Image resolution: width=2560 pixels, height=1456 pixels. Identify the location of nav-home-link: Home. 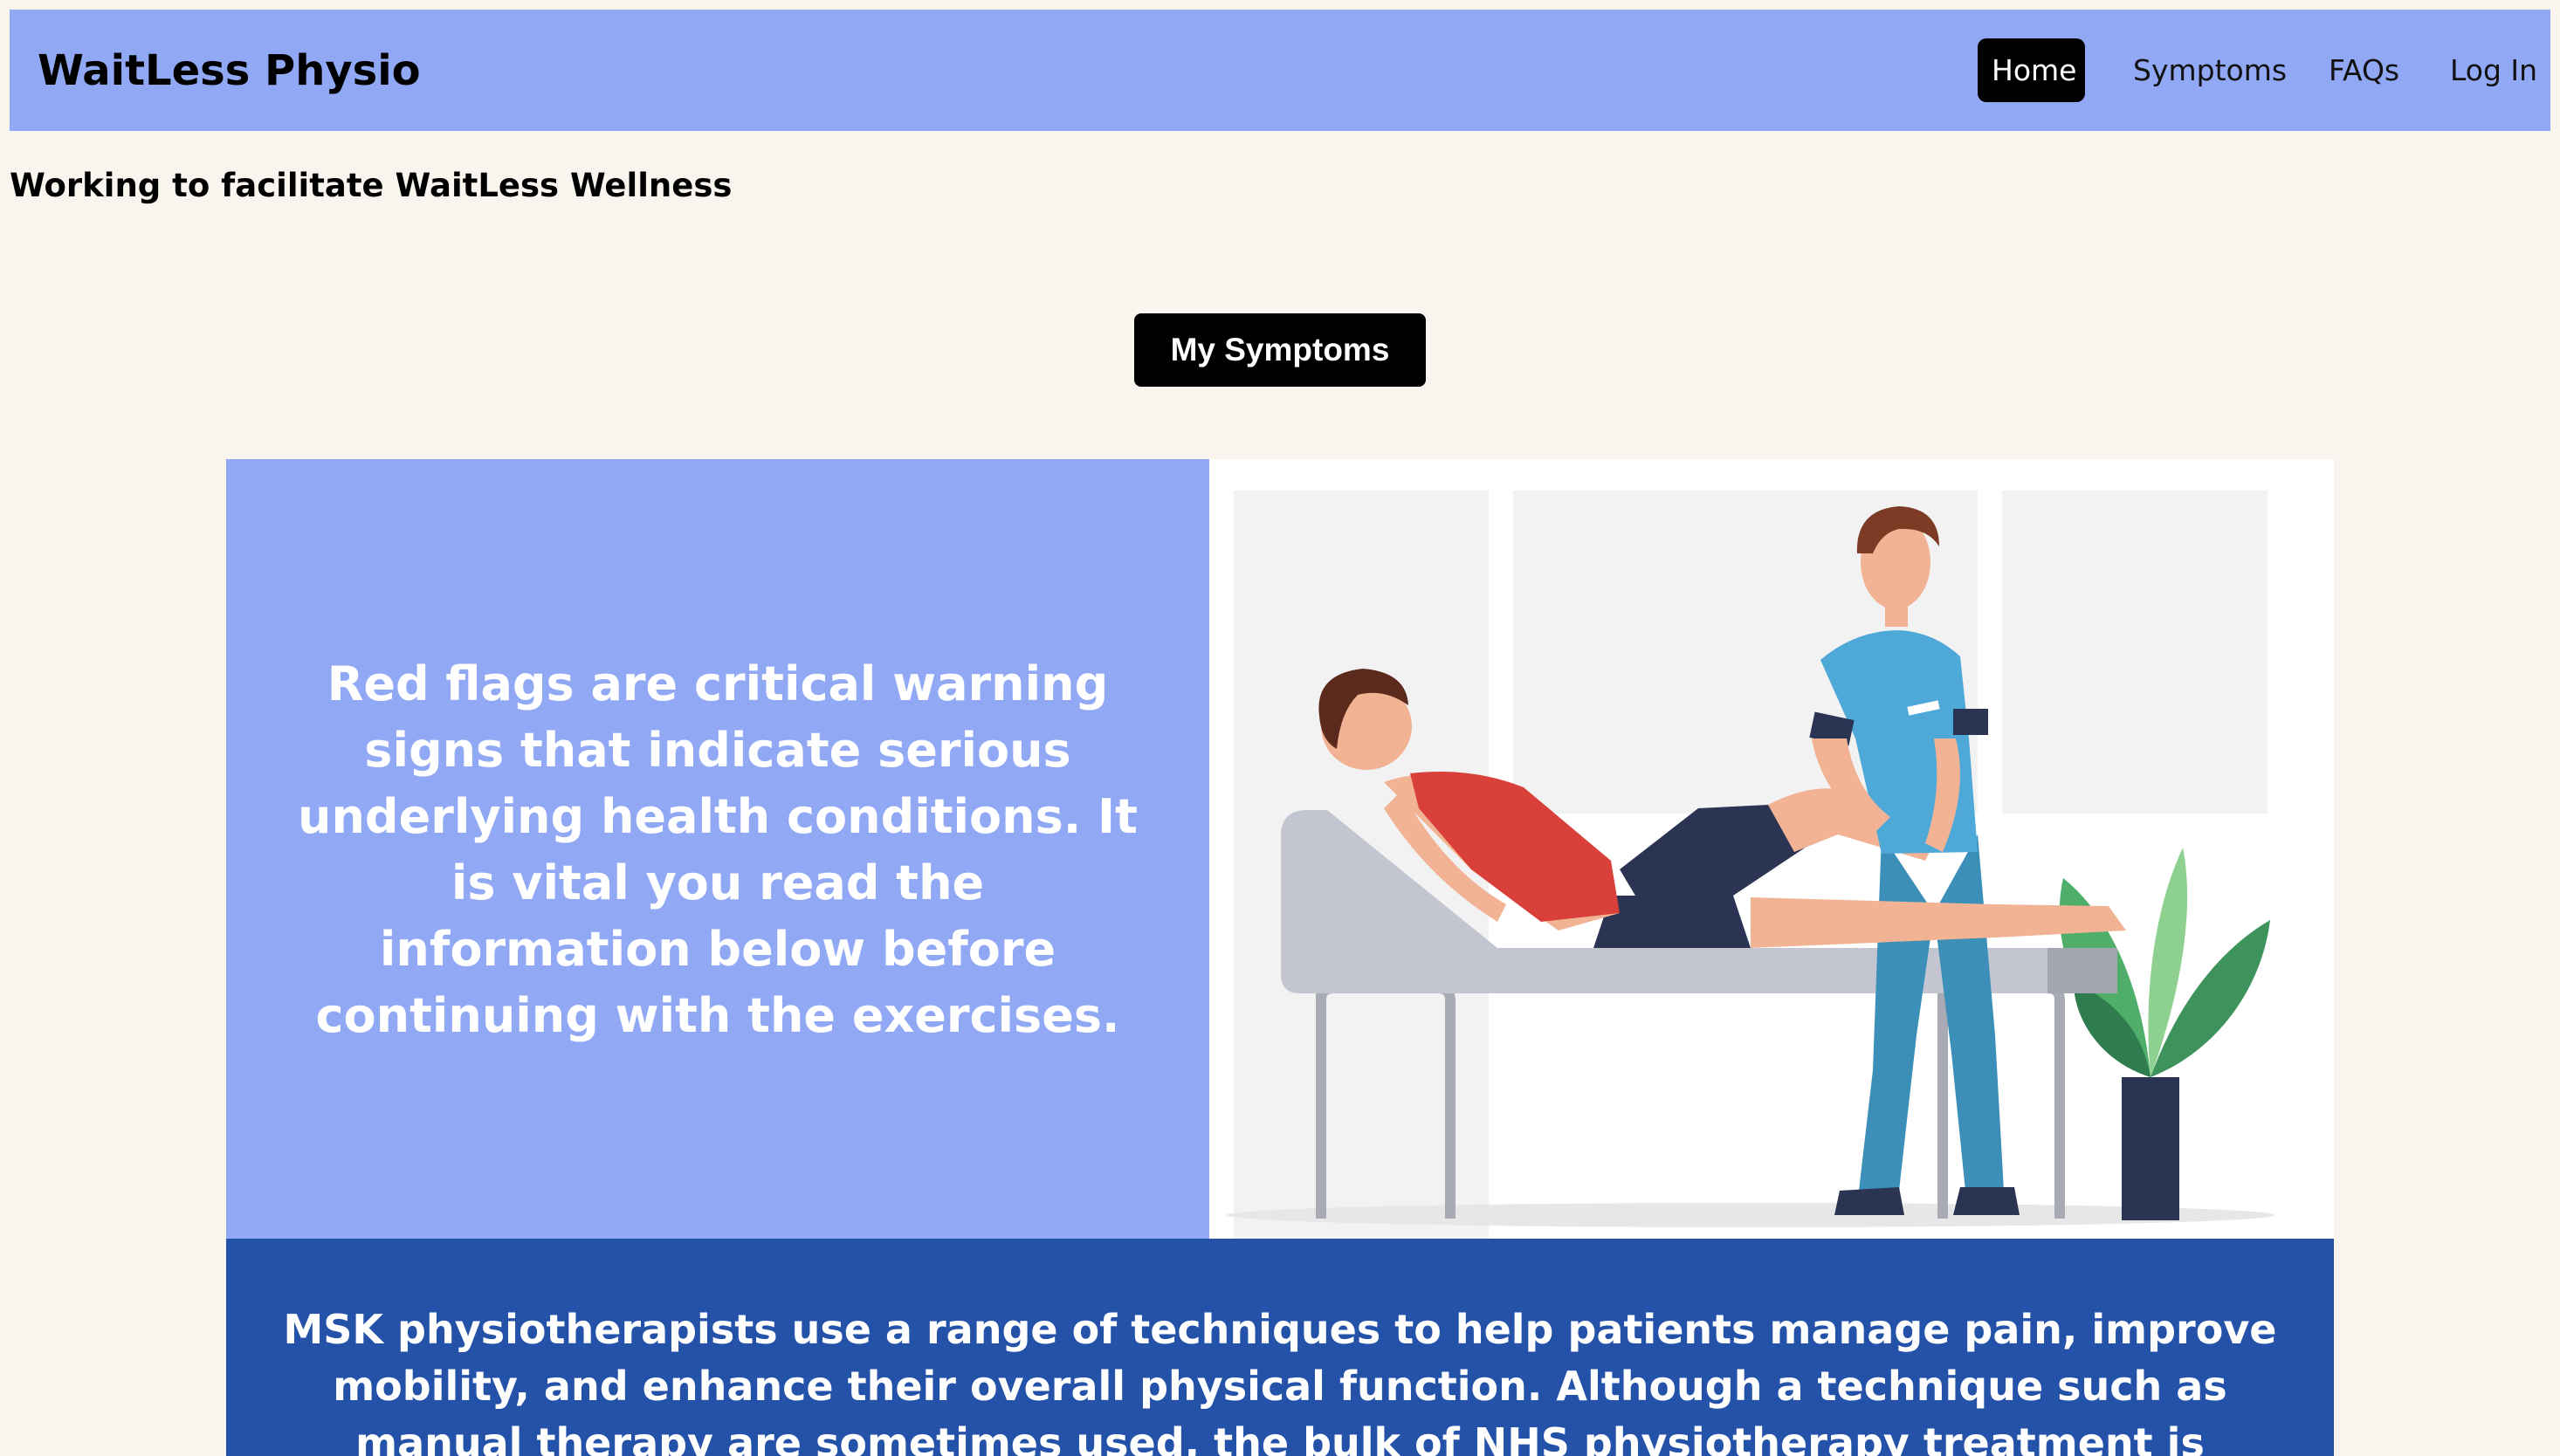
(2031, 70).